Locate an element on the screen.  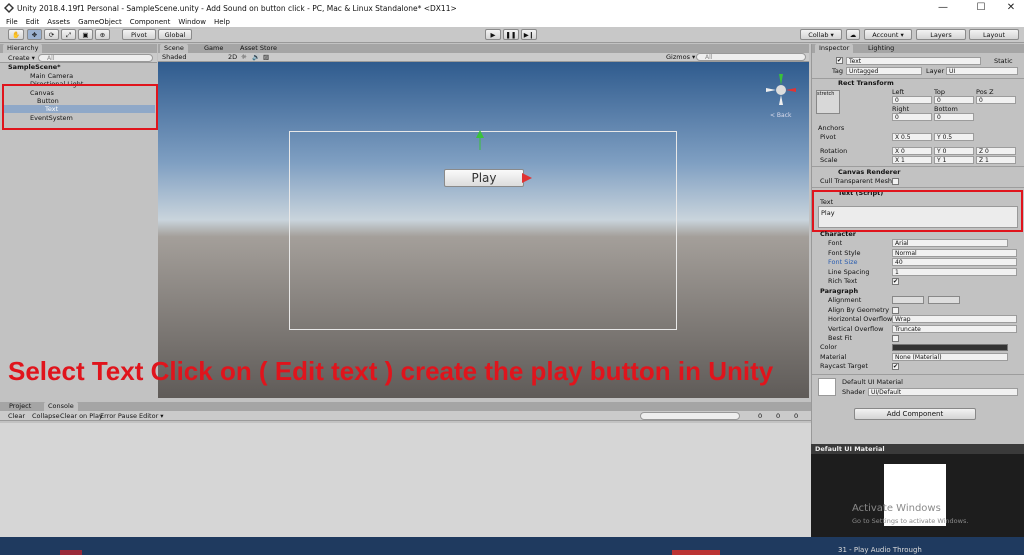
tab-lighting: Lighting is located at coordinates (881, 48).